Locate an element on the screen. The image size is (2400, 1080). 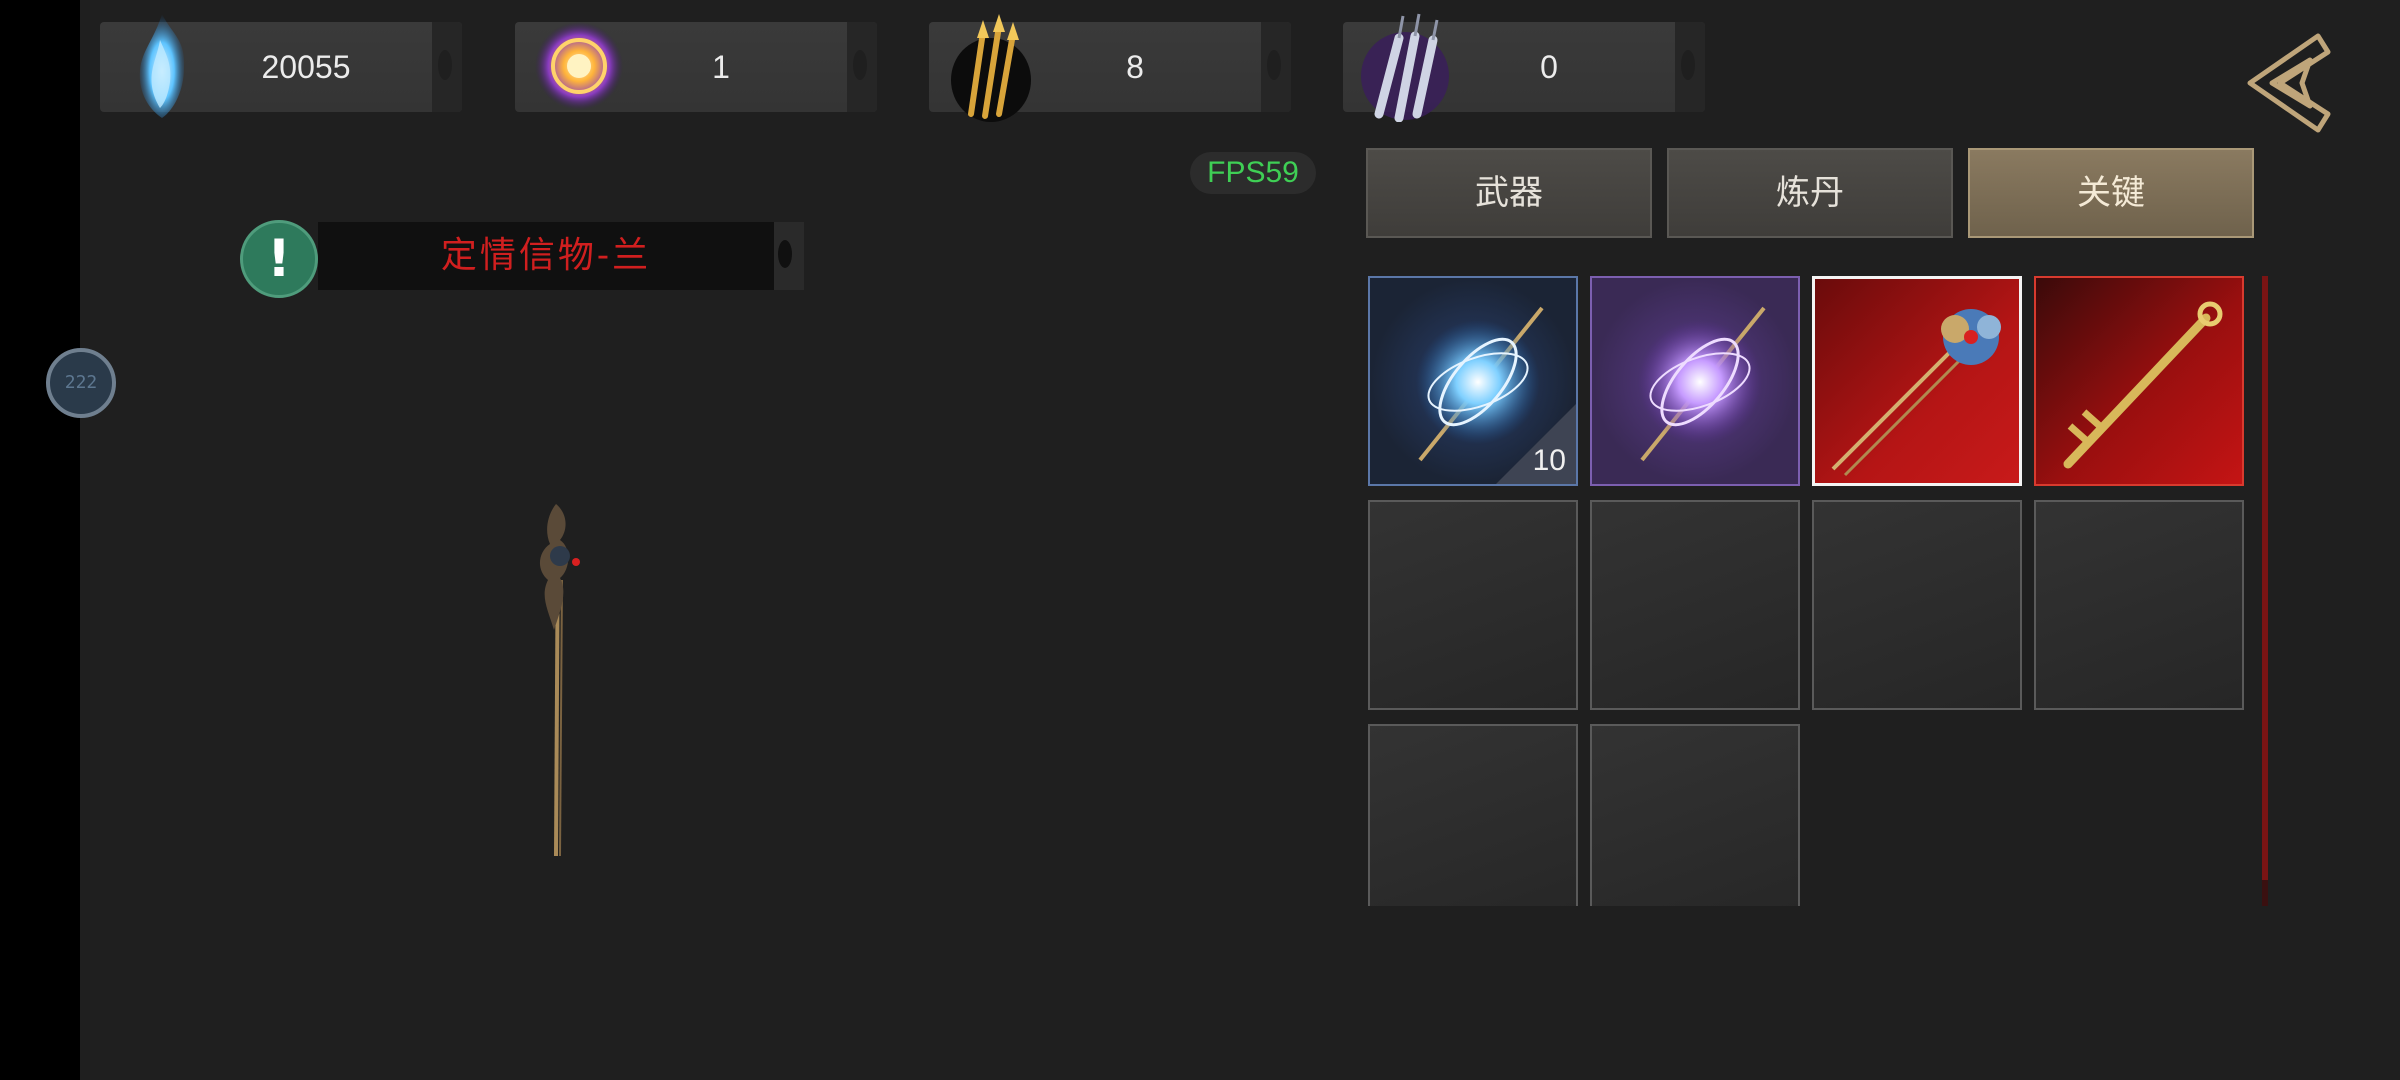
fps-counter: FPS59 is located at coordinates (1253, 173).